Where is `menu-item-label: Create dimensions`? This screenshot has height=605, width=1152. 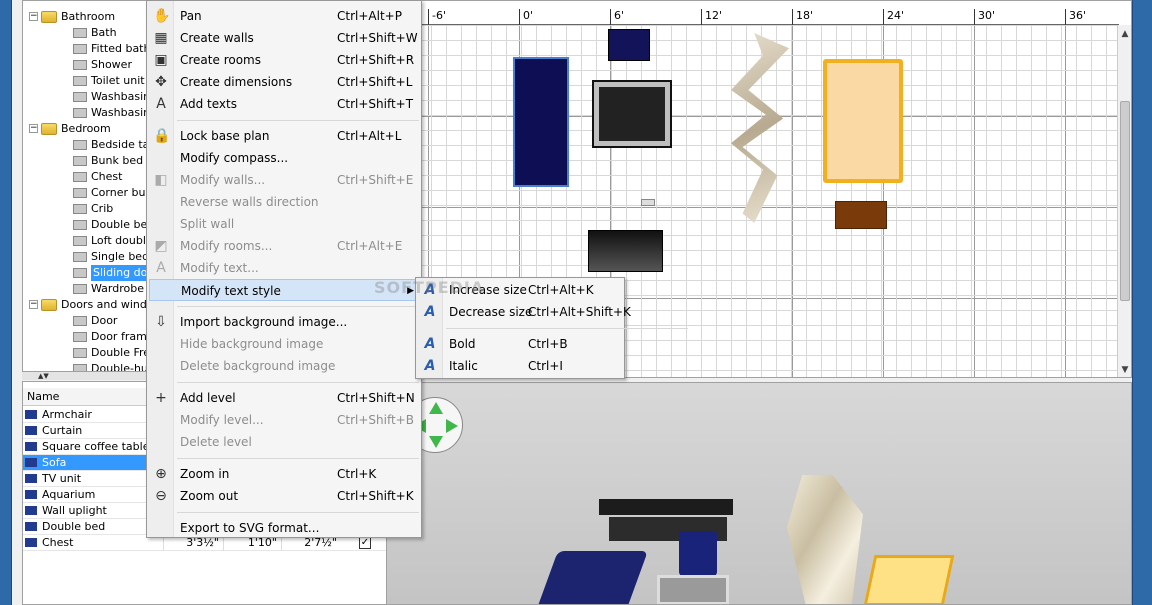 menu-item-label: Create dimensions is located at coordinates (236, 82).